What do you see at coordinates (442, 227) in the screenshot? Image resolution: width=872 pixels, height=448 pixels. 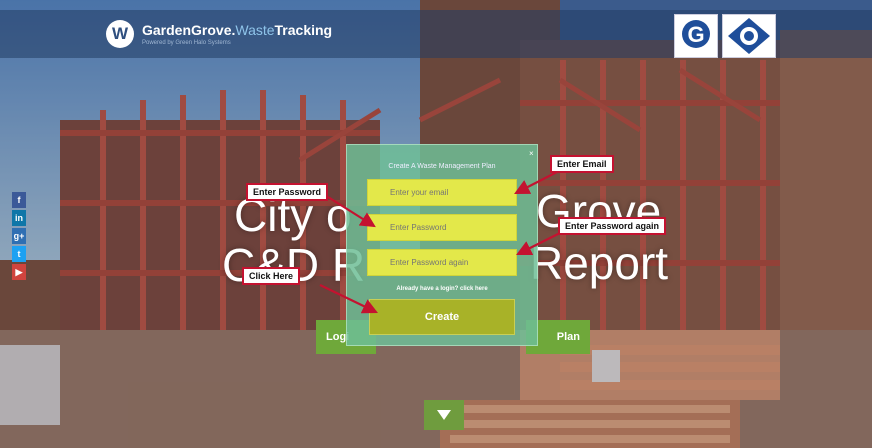 I see `password-field` at bounding box center [442, 227].